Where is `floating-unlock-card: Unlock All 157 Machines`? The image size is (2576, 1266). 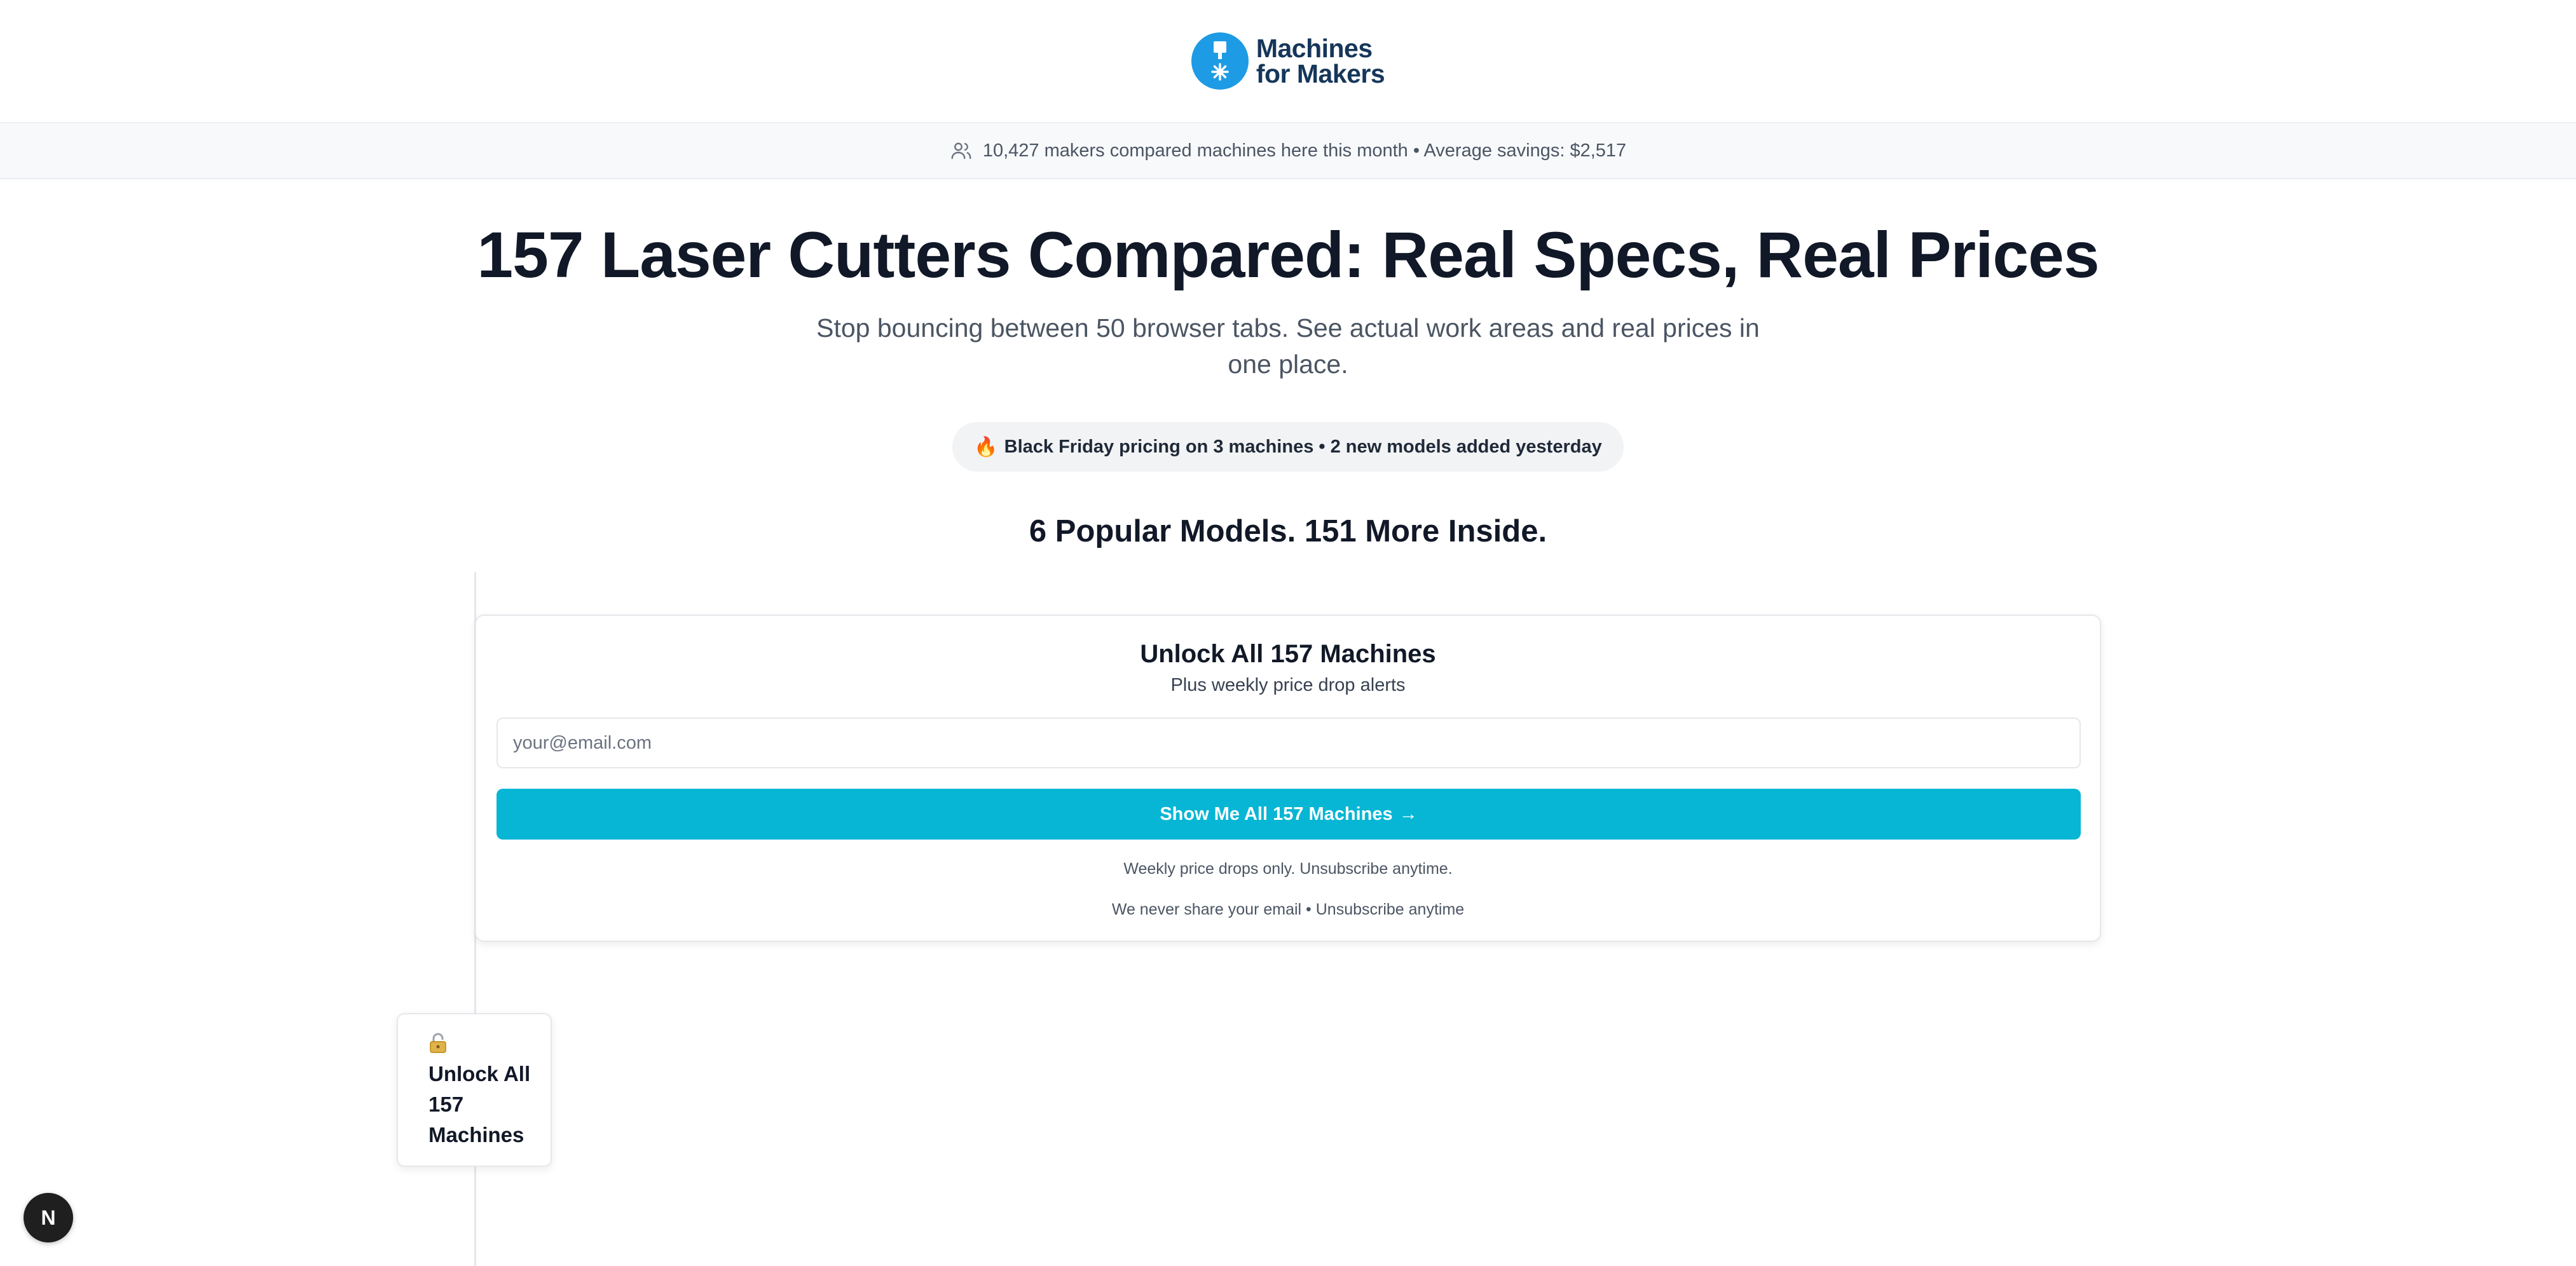 floating-unlock-card: Unlock All 157 Machines is located at coordinates (475, 1090).